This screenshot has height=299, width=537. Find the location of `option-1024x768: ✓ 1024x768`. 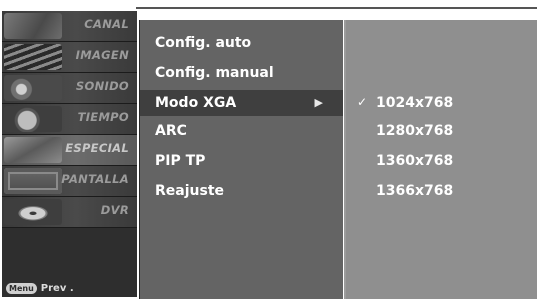

option-1024x768: ✓ 1024x768 is located at coordinates (441, 103).